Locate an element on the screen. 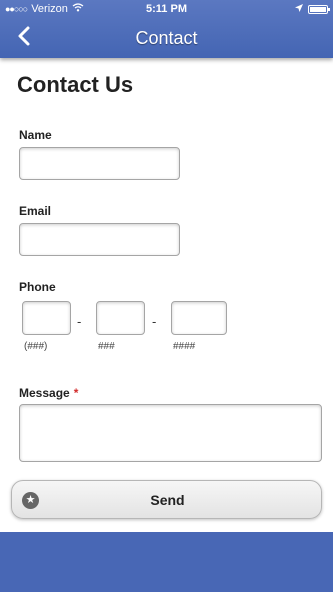 This screenshot has height=592, width=333. top-bar: ●●○○○ Verizon 5:11 PM Contact is located at coordinates (166, 29).